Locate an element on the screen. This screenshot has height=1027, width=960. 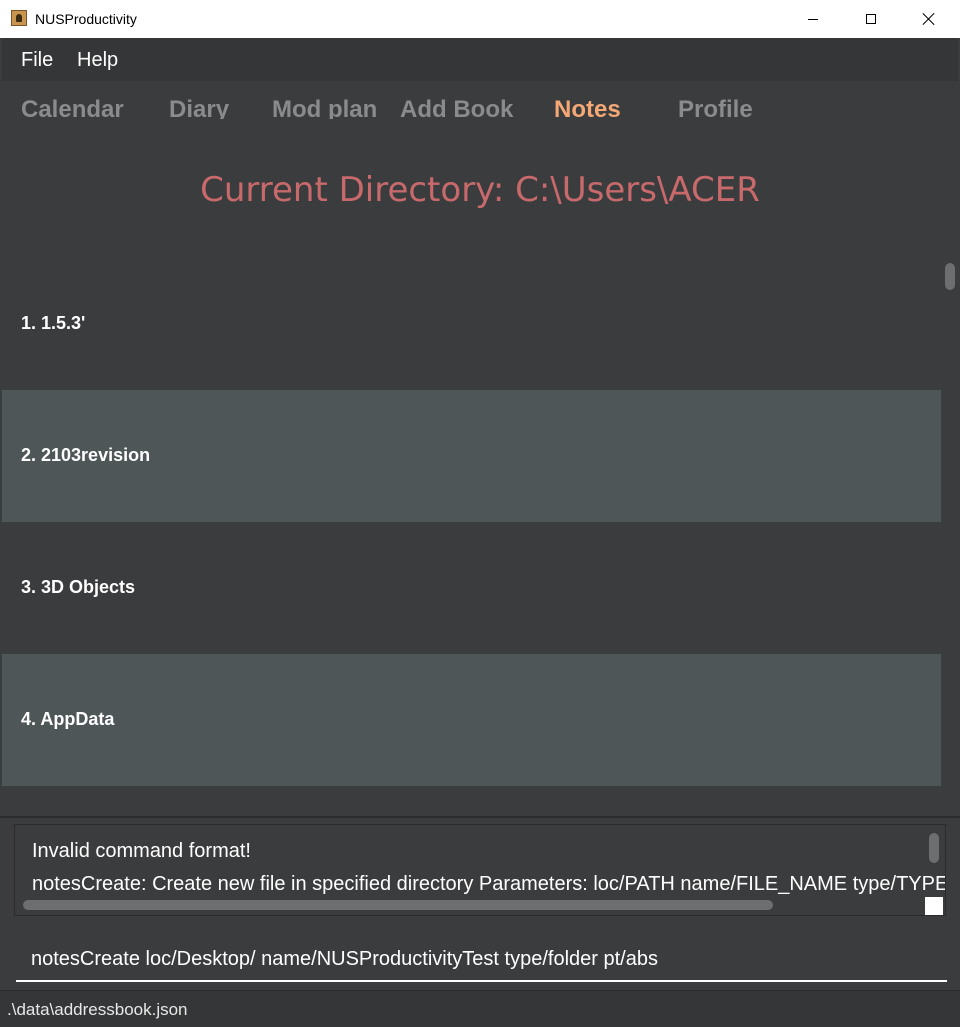
title-bar: NUSProductivity is located at coordinates (480, 19).